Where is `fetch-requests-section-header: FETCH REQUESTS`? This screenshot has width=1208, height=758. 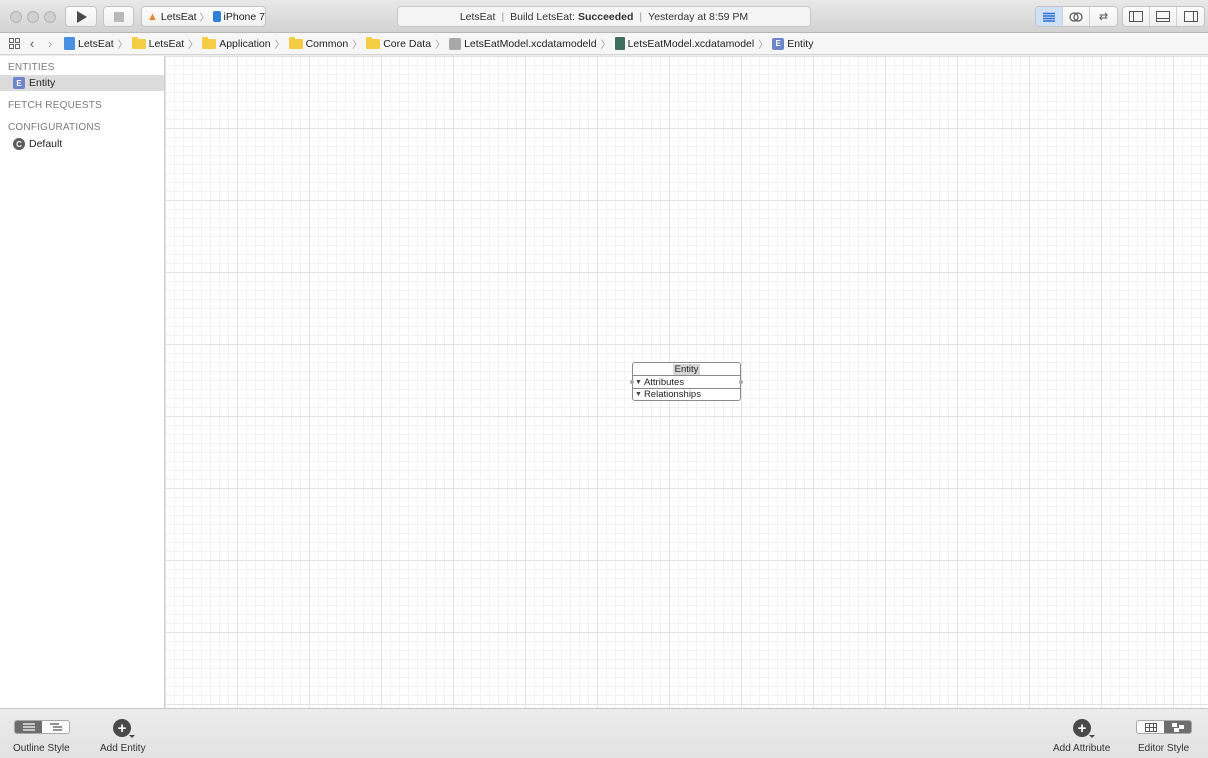 fetch-requests-section-header: FETCH REQUESTS is located at coordinates (55, 105).